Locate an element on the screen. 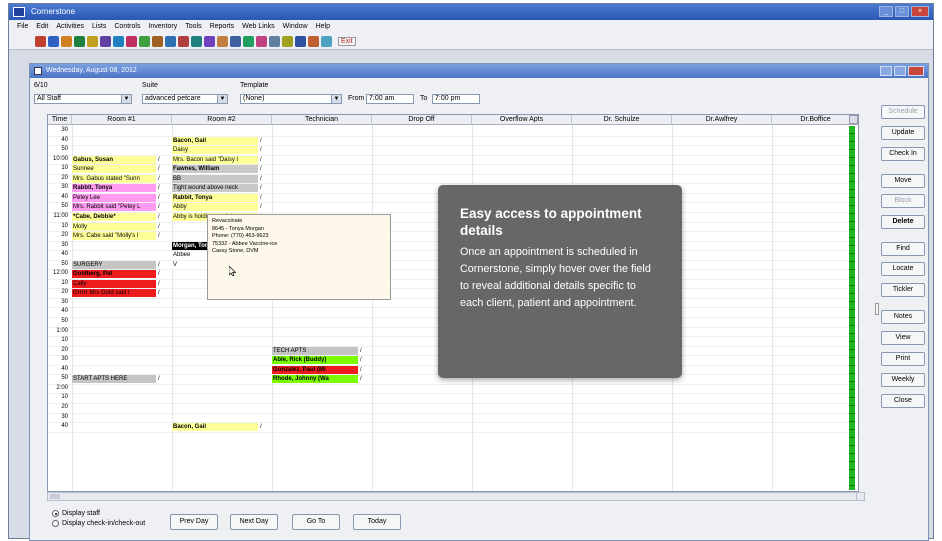 The width and height of the screenshot is (942, 541). photo-icon is located at coordinates (287, 41).